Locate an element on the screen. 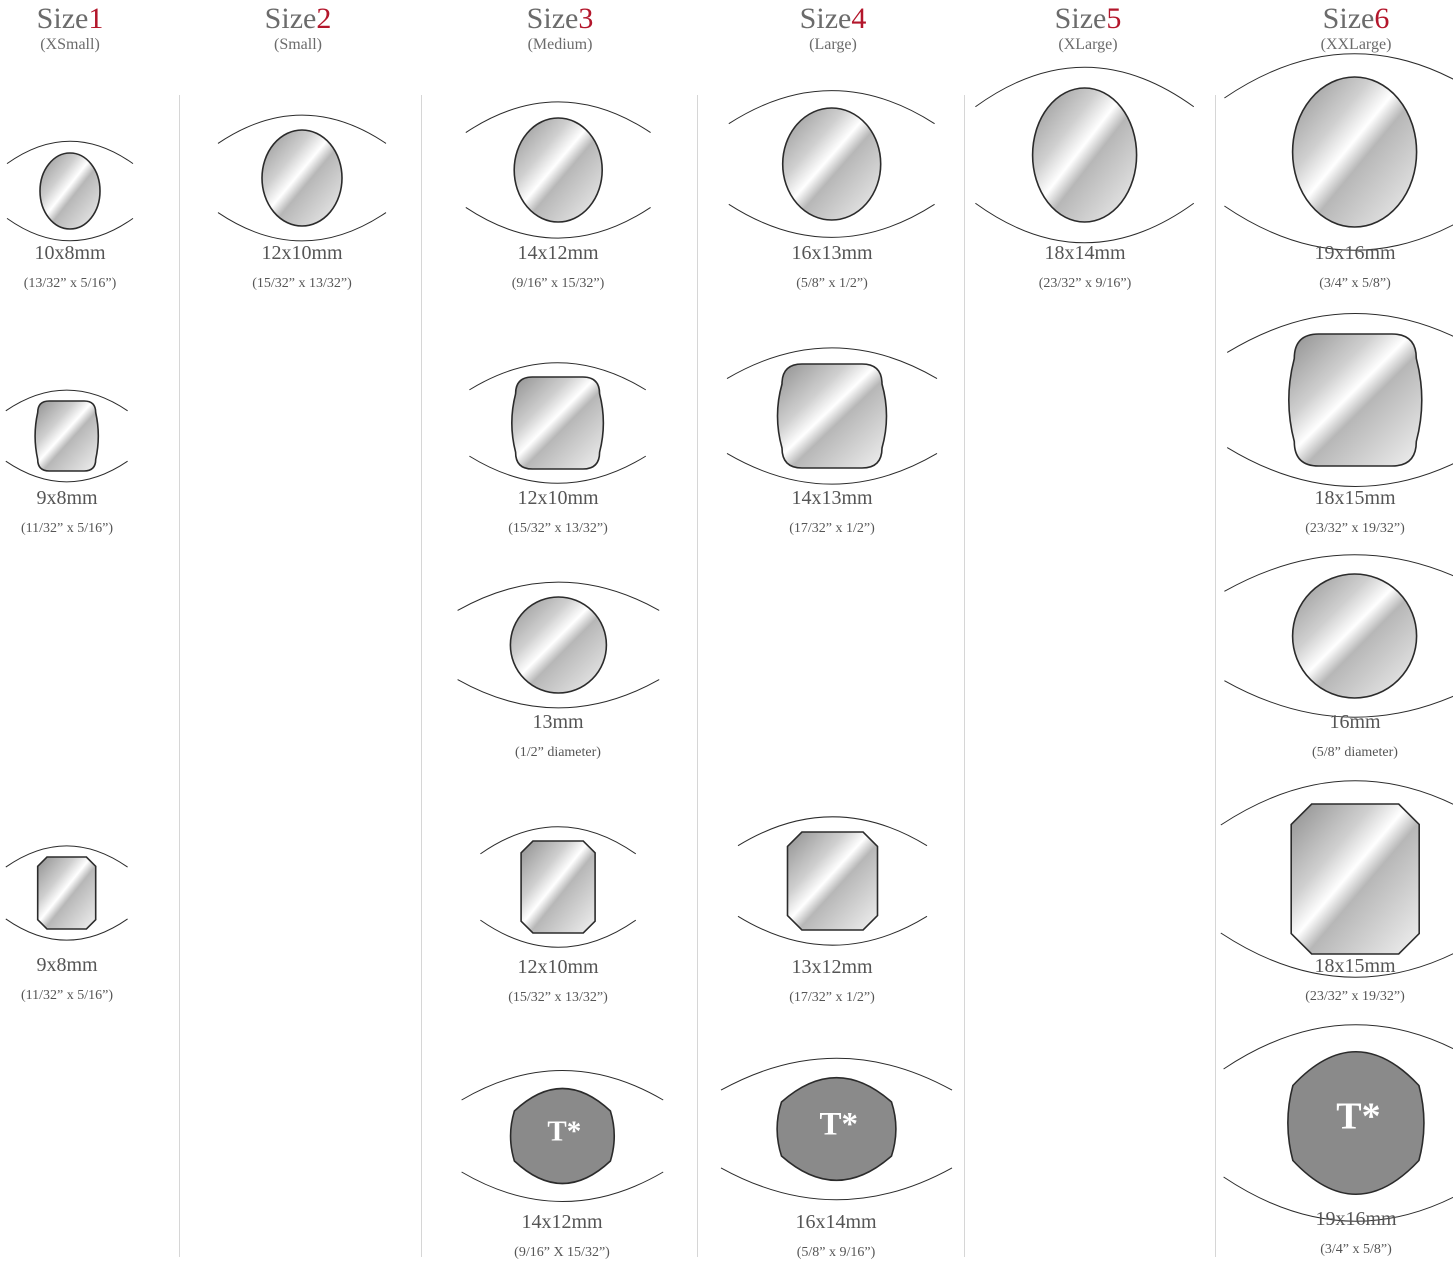  size-header-4: Size4 (Large) is located at coordinates (833, 28).